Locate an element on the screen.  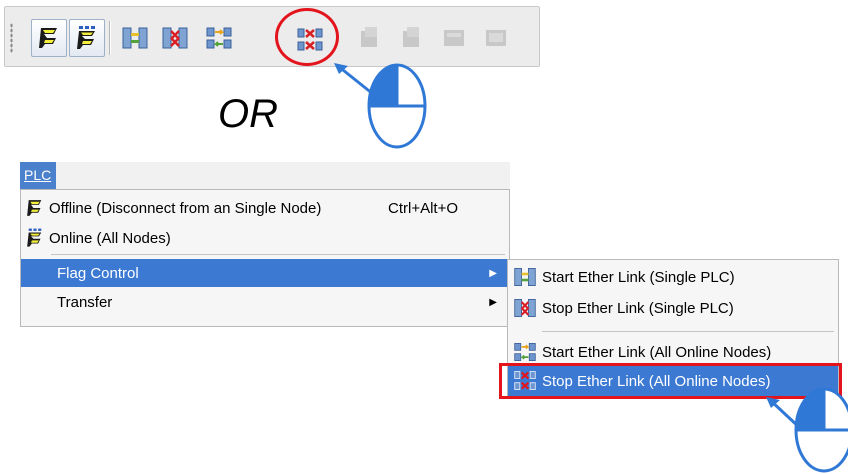
menu-item-label: Transfer is located at coordinates (85, 302).